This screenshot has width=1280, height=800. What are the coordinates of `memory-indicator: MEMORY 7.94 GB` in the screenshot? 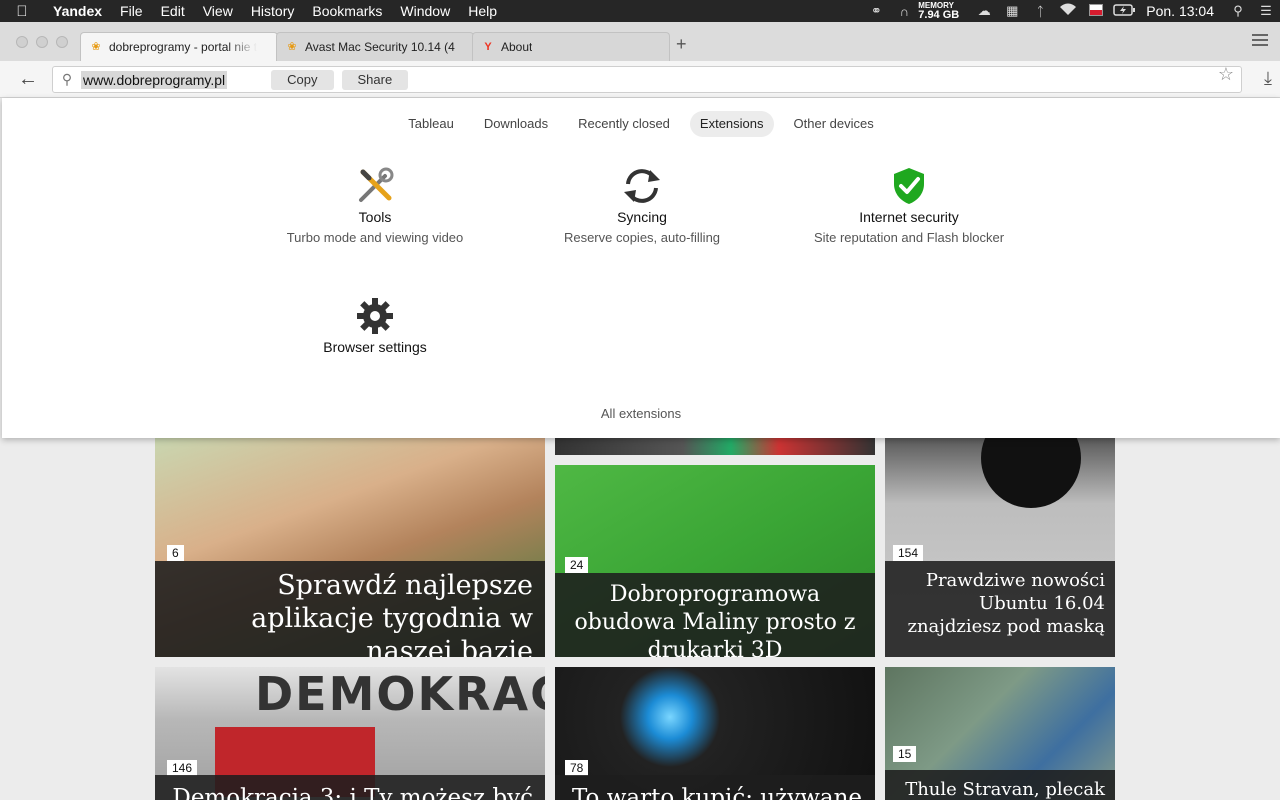 It's located at (944, 11).